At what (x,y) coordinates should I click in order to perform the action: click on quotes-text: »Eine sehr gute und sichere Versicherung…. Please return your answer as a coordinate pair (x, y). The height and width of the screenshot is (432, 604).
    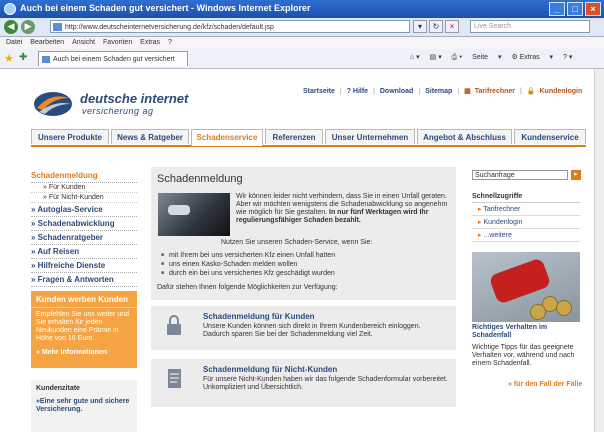
    Looking at the image, I should click on (84, 406).